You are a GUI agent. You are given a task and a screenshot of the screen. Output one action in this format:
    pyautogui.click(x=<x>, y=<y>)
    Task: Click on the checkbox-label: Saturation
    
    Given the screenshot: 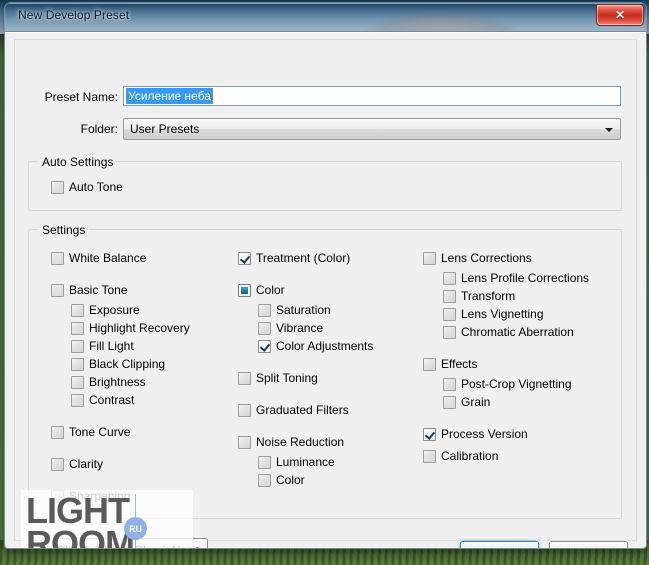 What is the action you would take?
    pyautogui.click(x=303, y=309)
    